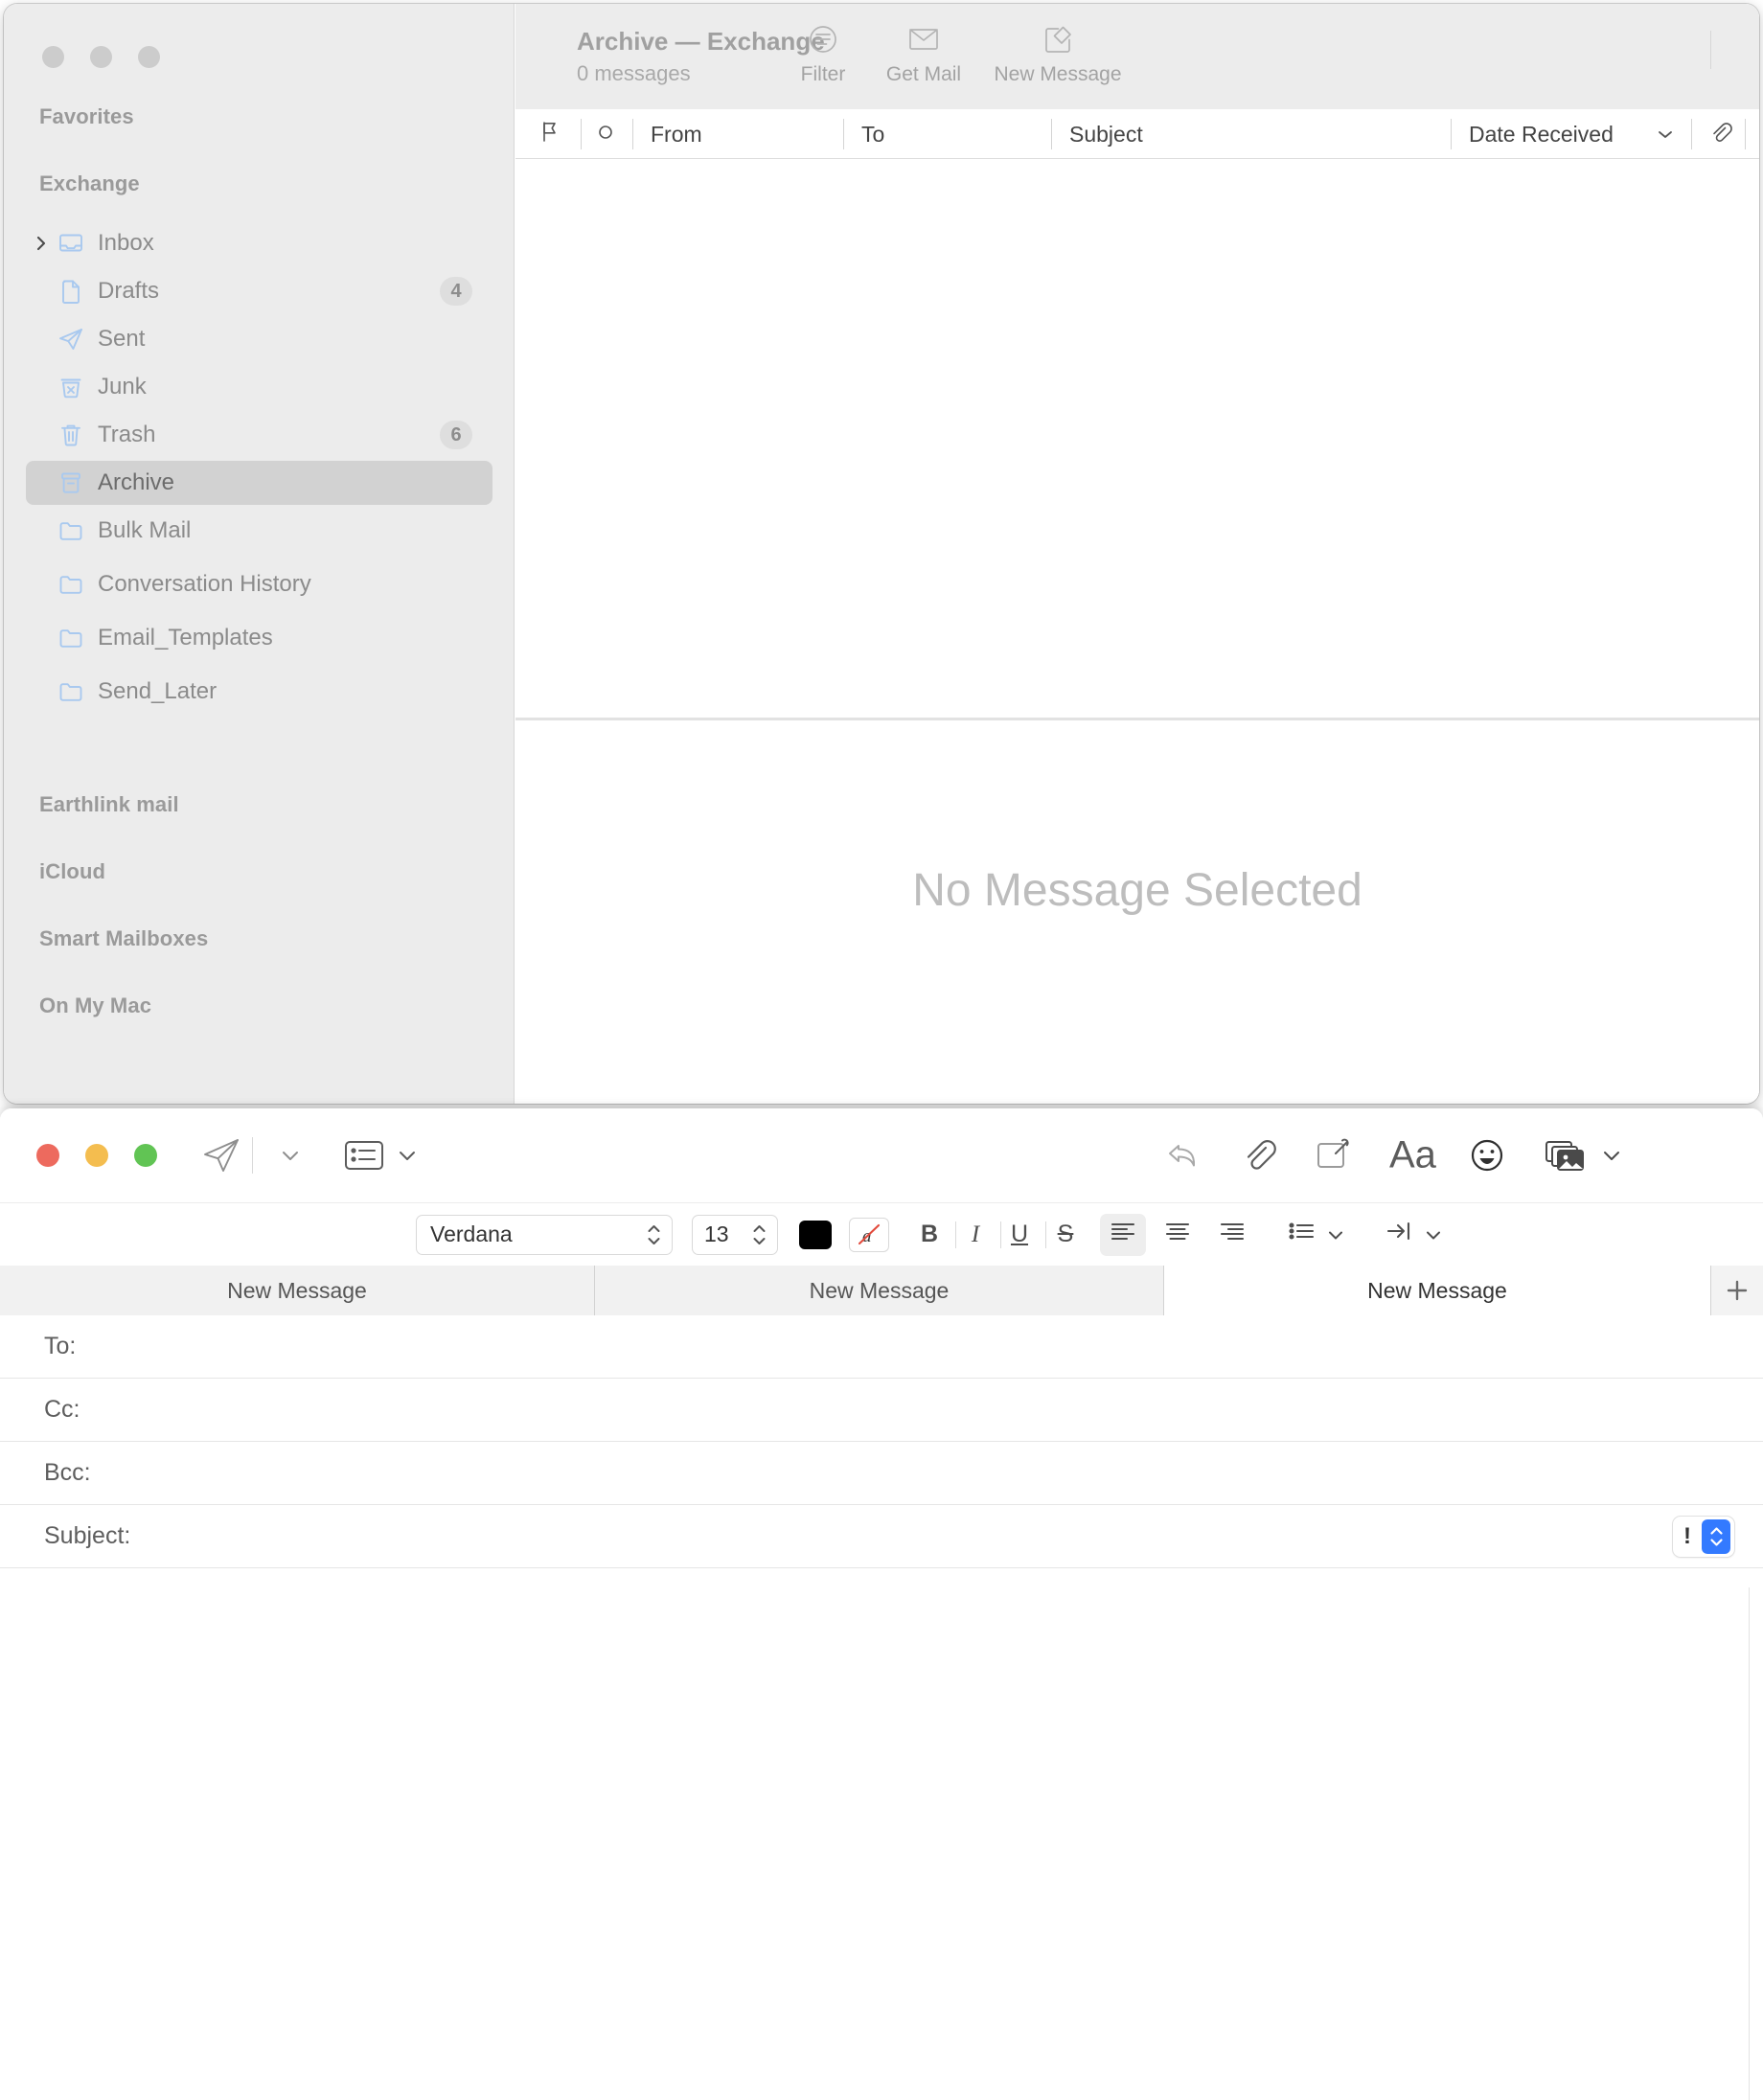 This screenshot has width=1763, height=2100. What do you see at coordinates (109, 804) in the screenshot?
I see `sidebar-section-earthlink-mail: Earthlink mail` at bounding box center [109, 804].